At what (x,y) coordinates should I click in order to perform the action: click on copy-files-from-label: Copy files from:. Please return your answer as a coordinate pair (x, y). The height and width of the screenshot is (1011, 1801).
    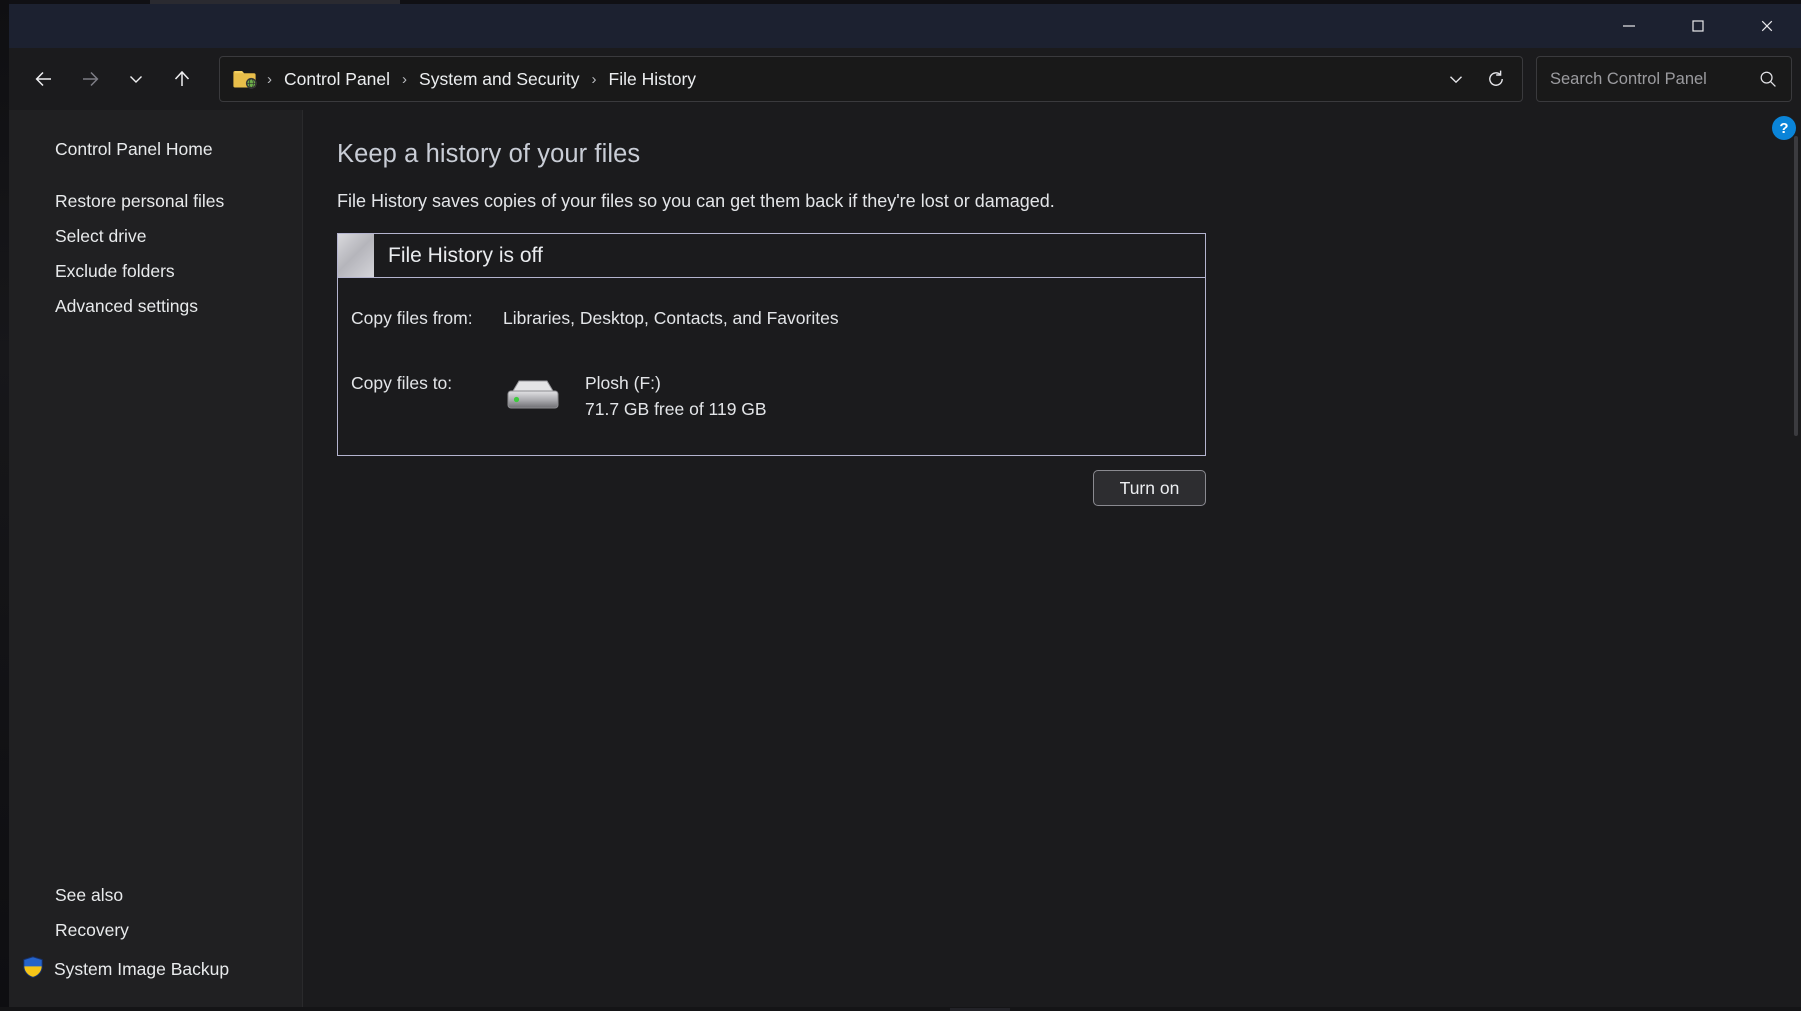
    Looking at the image, I should click on (412, 318).